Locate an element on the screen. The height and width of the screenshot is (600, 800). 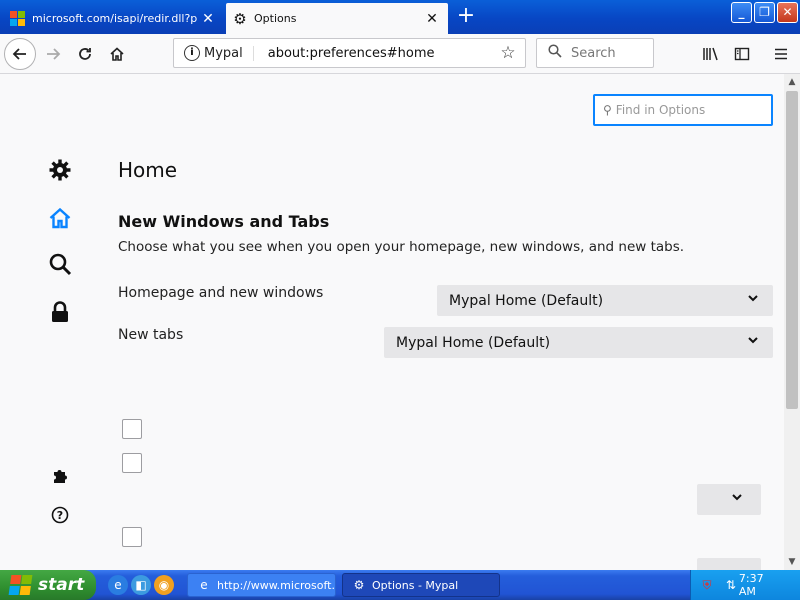
scroll-down-arrow-icon: ▼ is located at coordinates (792, 562).